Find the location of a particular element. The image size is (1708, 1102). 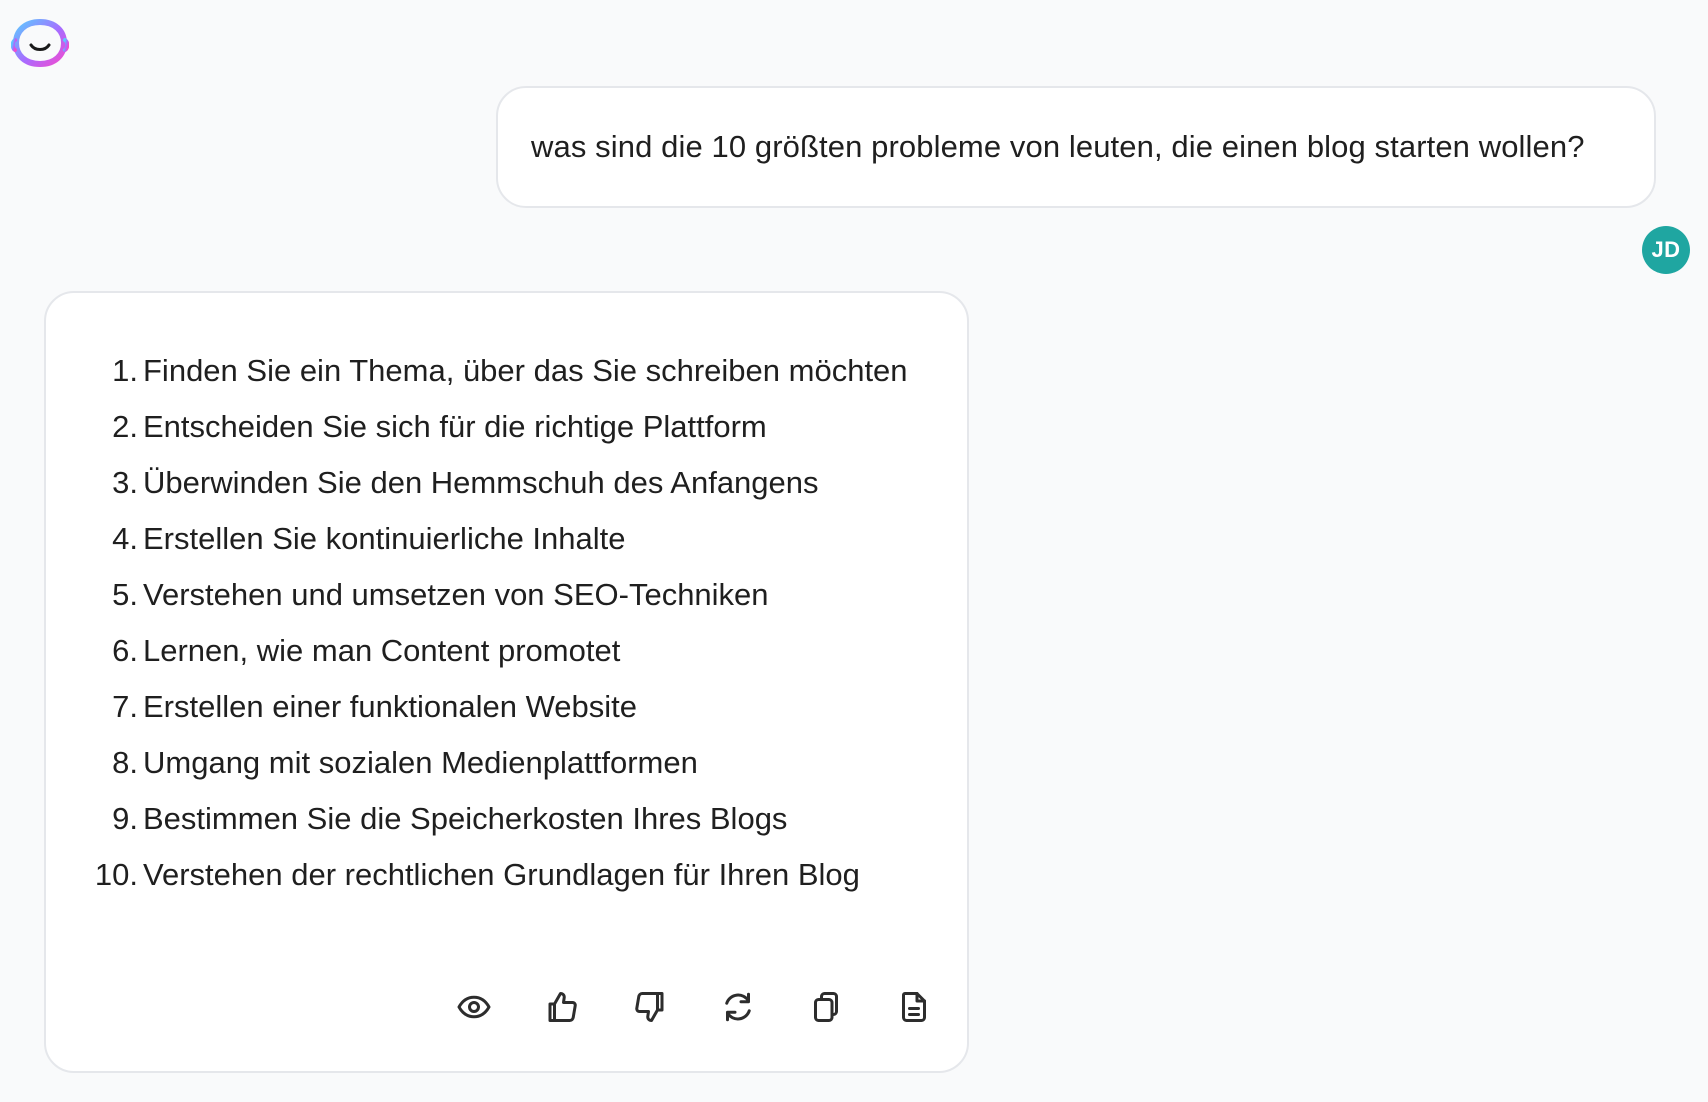

regenerate-icon is located at coordinates (738, 1007).